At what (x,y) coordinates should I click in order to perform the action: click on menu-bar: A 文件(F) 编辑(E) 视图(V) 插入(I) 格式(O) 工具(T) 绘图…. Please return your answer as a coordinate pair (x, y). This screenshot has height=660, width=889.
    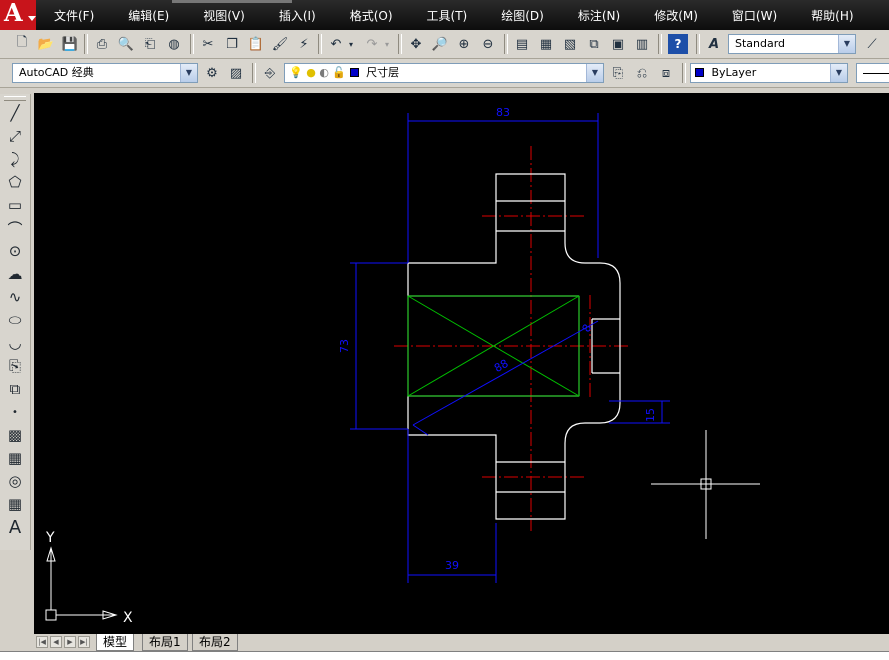
    Looking at the image, I should click on (444, 15).